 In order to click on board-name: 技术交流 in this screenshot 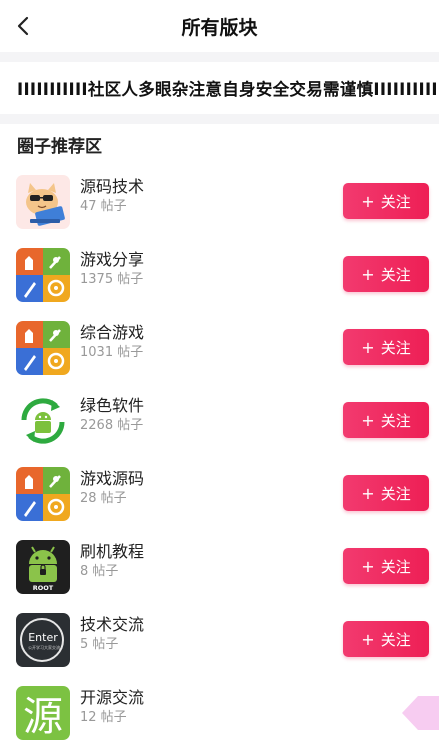, I will do `click(112, 624)`.